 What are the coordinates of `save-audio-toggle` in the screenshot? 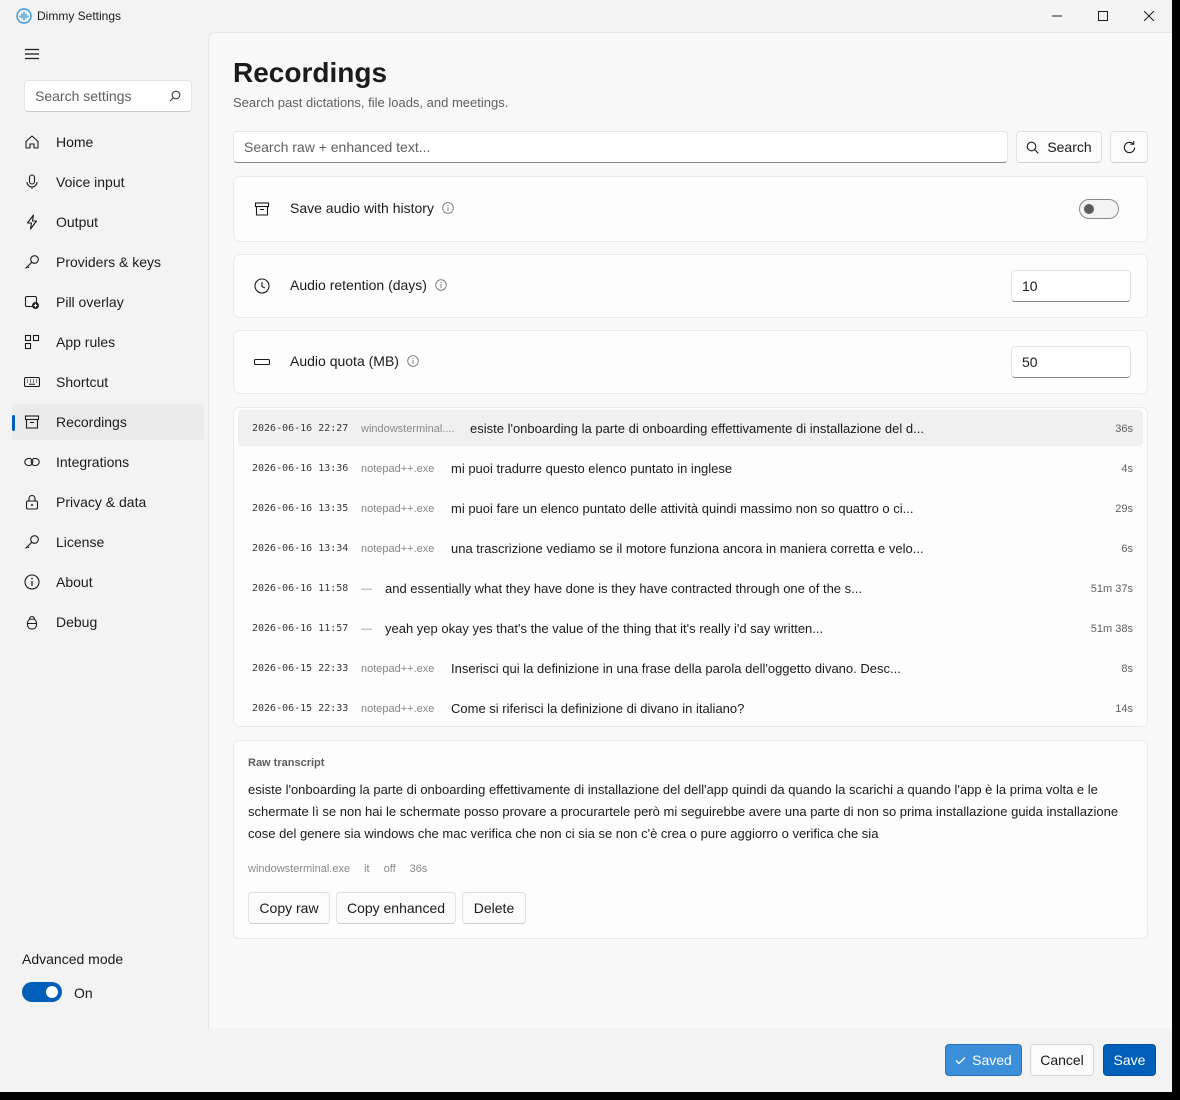 It's located at (1099, 209).